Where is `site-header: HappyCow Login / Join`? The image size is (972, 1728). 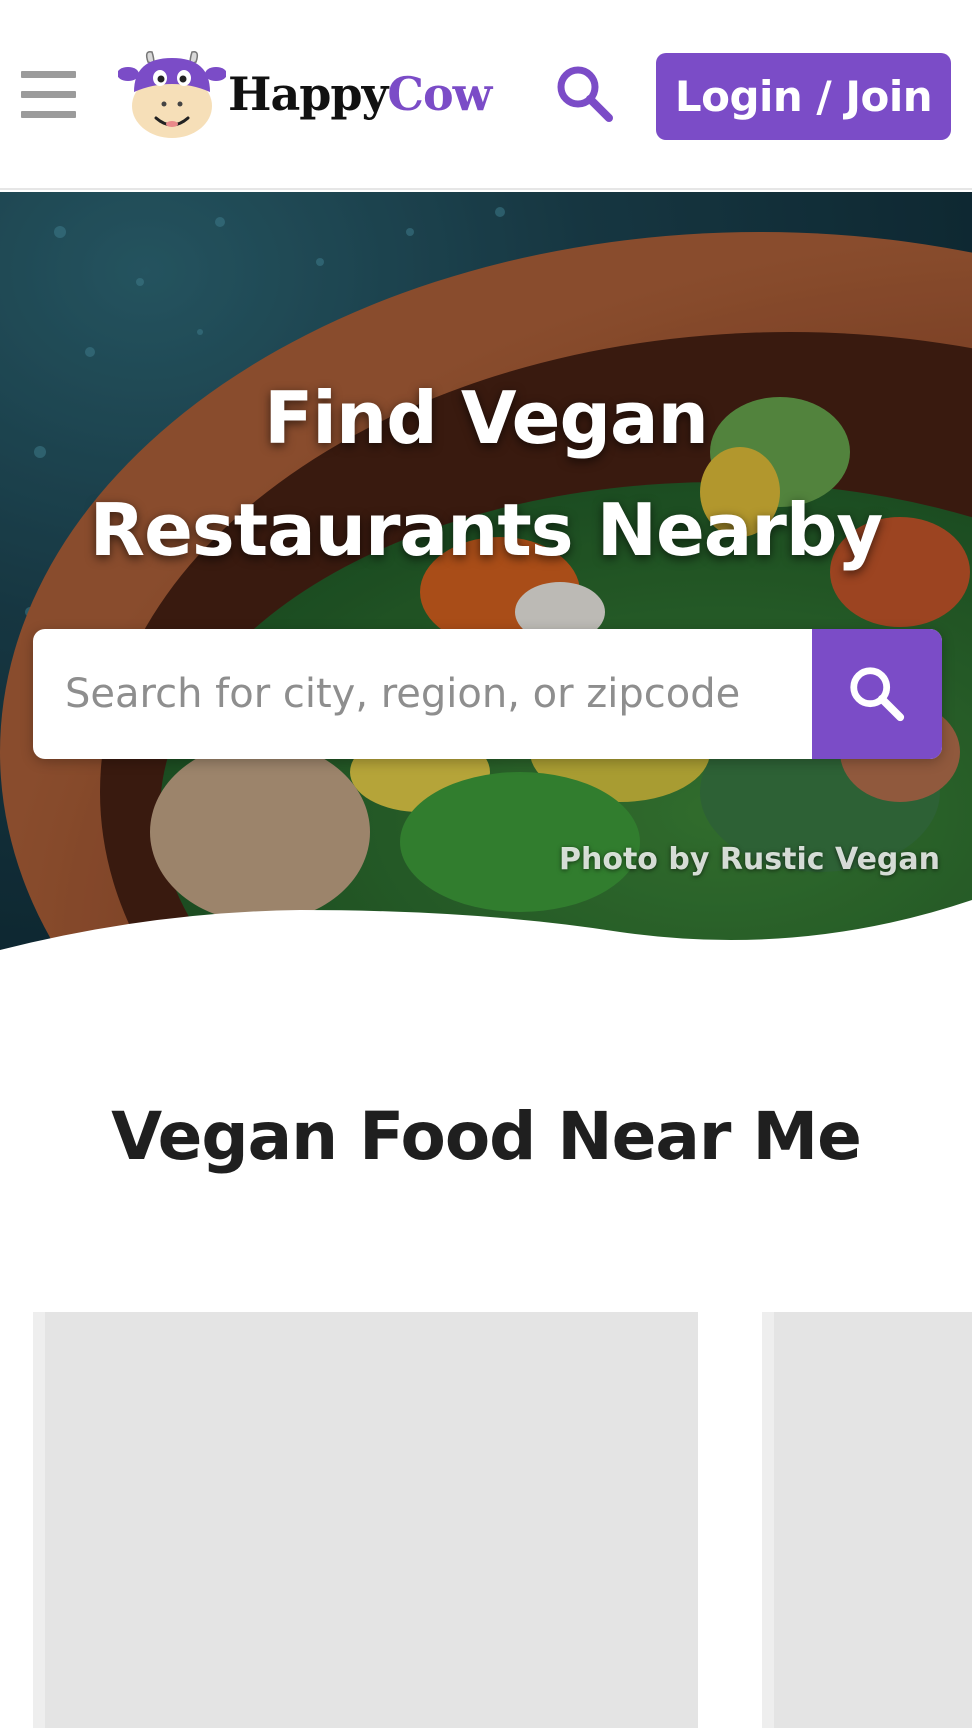
site-header: HappyCow Login / Join is located at coordinates (486, 95).